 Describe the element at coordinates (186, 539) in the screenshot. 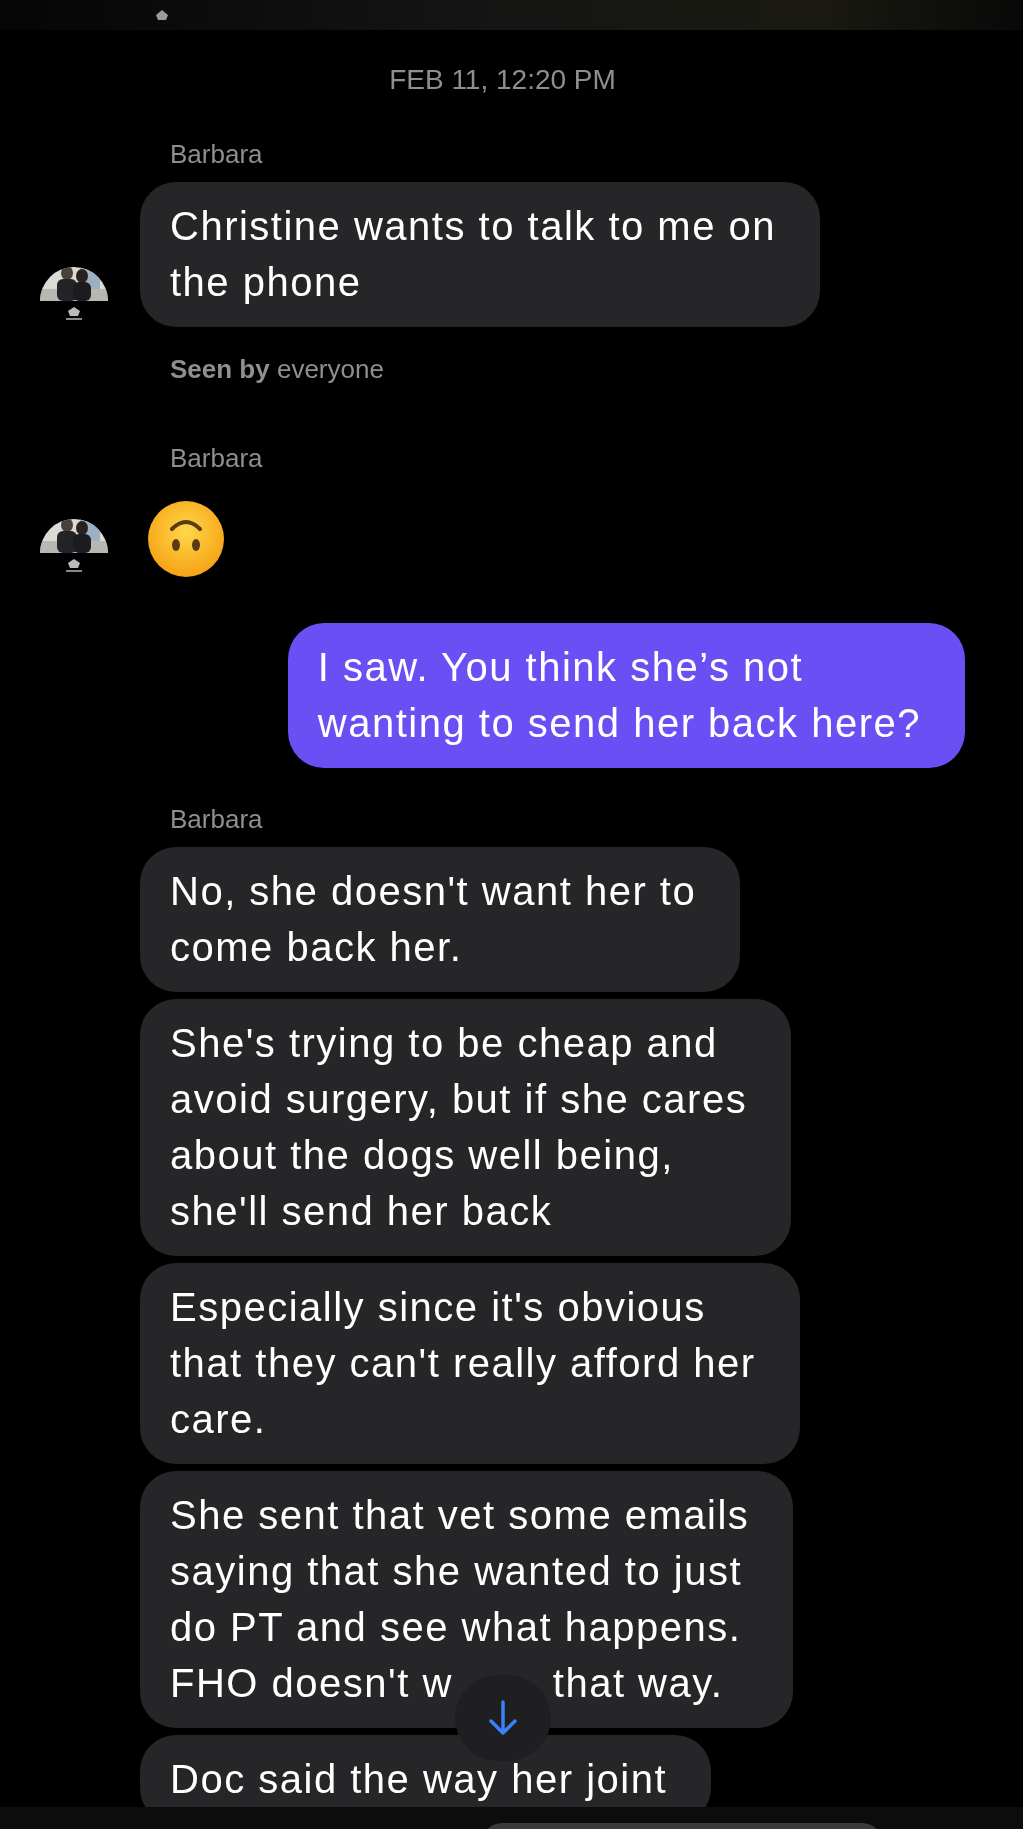

I see `upside-down-face-icon` at that location.